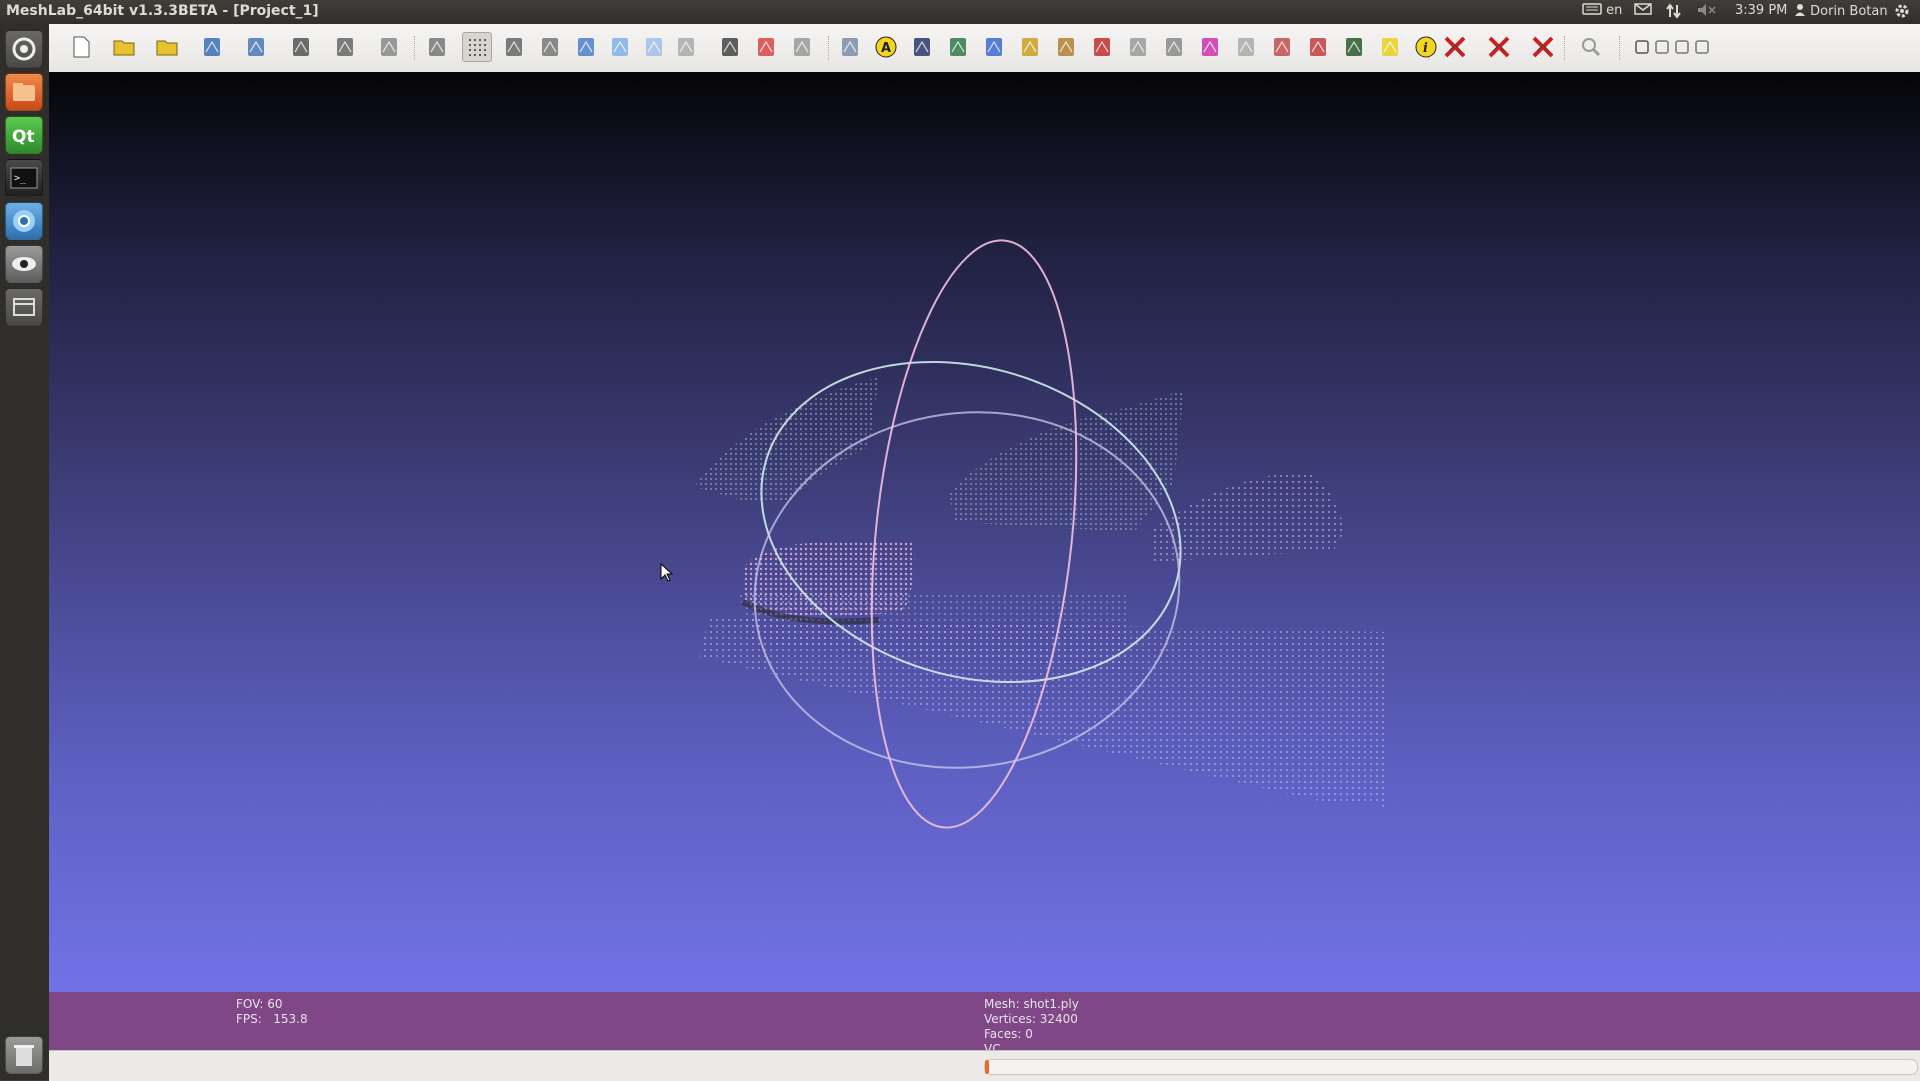  What do you see at coordinates (24, 1055) in the screenshot?
I see `trash-icon` at bounding box center [24, 1055].